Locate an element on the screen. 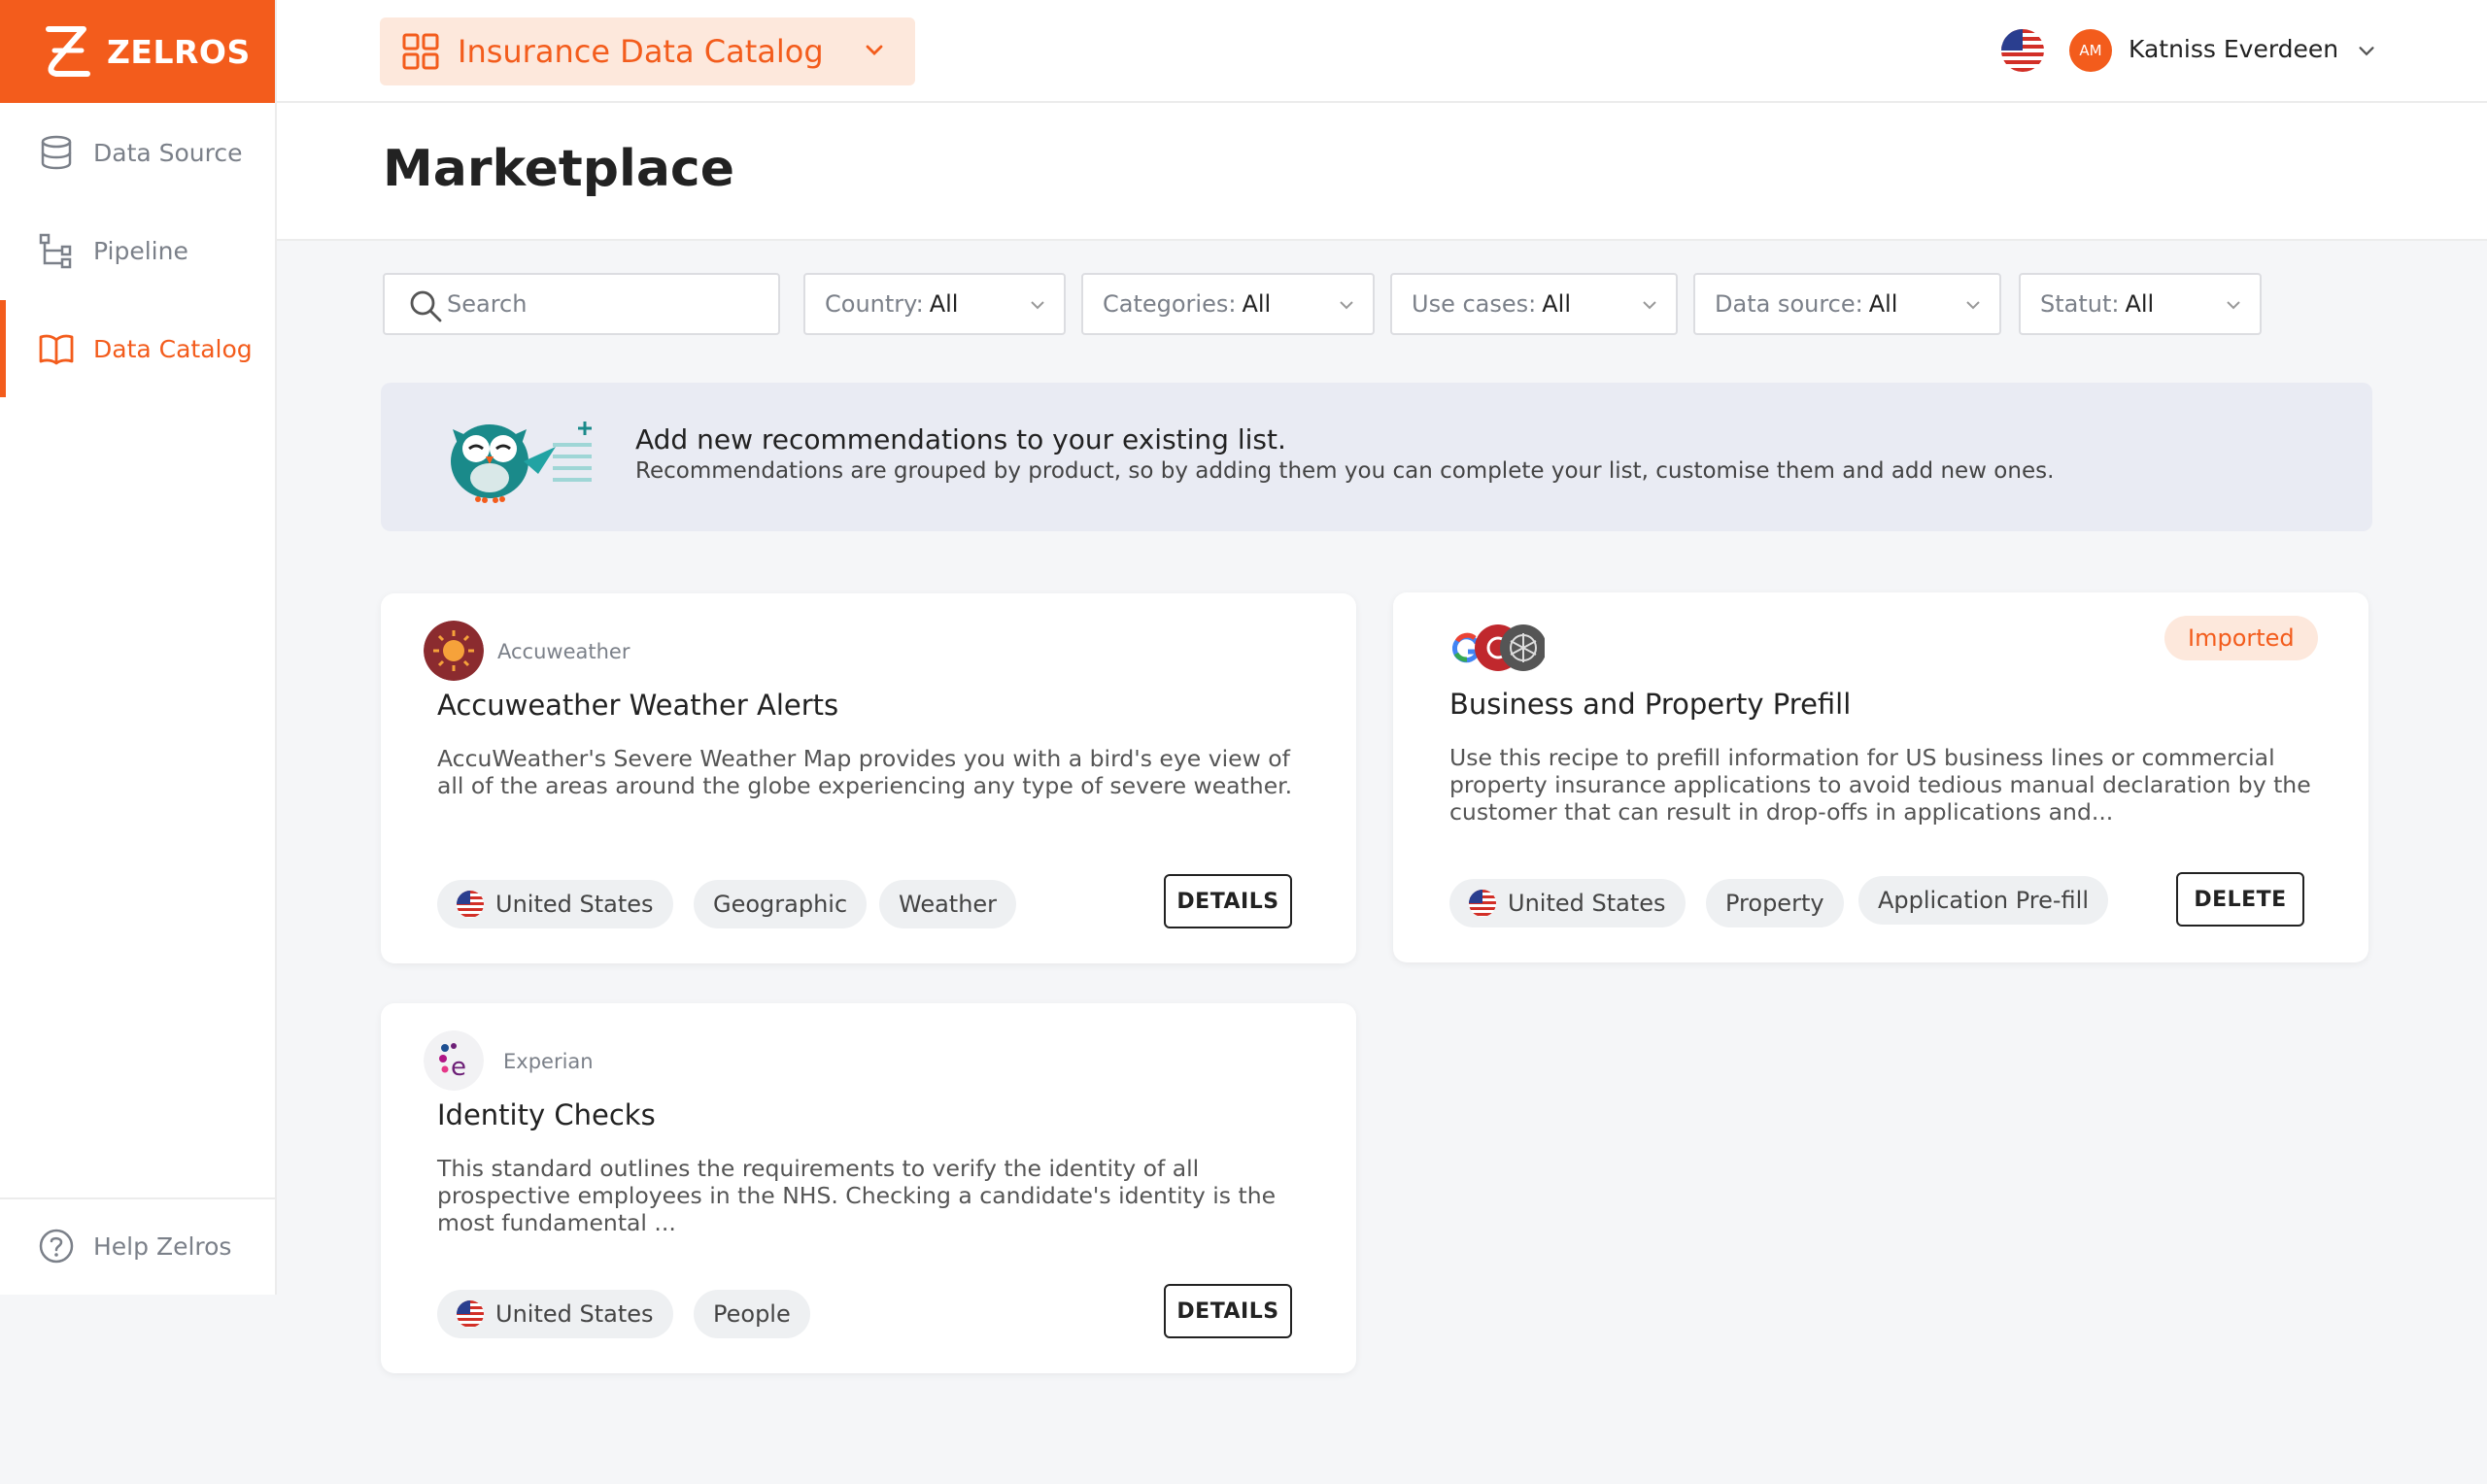 This screenshot has height=1484, width=2487. tag-label: Property is located at coordinates (1774, 903).